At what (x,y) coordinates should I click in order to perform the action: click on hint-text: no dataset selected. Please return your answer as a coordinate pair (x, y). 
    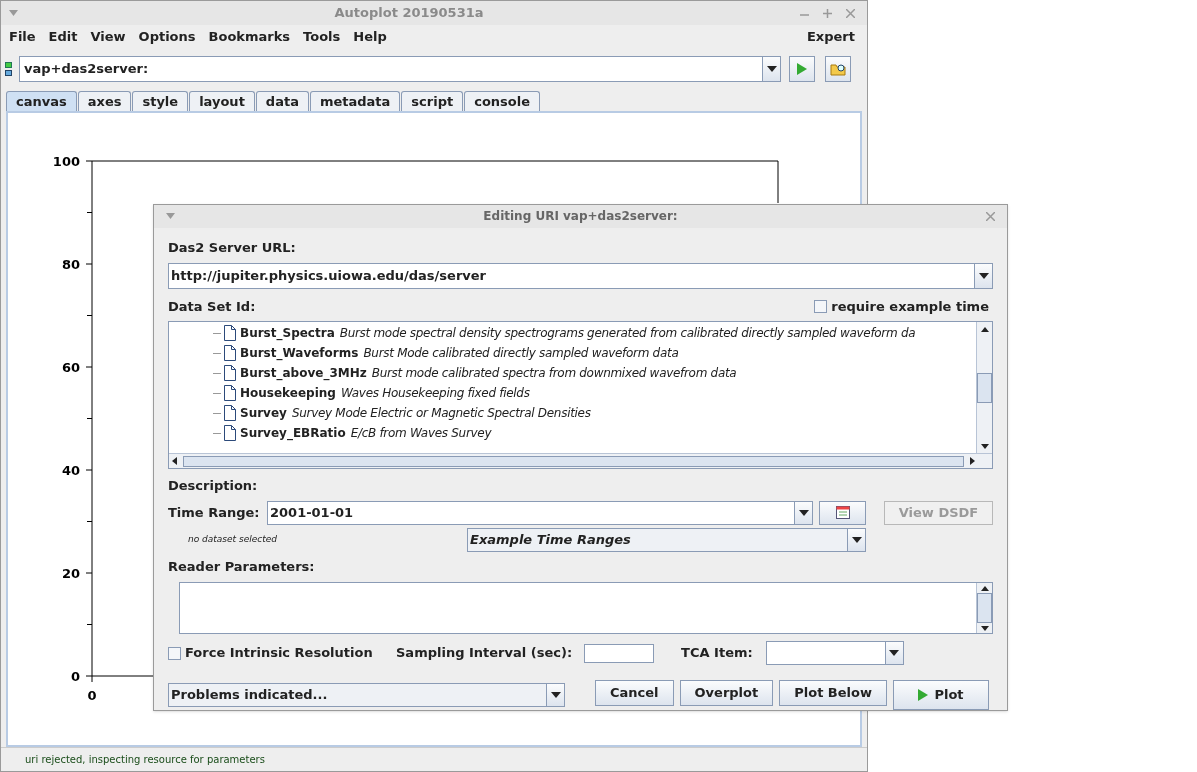
    Looking at the image, I should click on (232, 539).